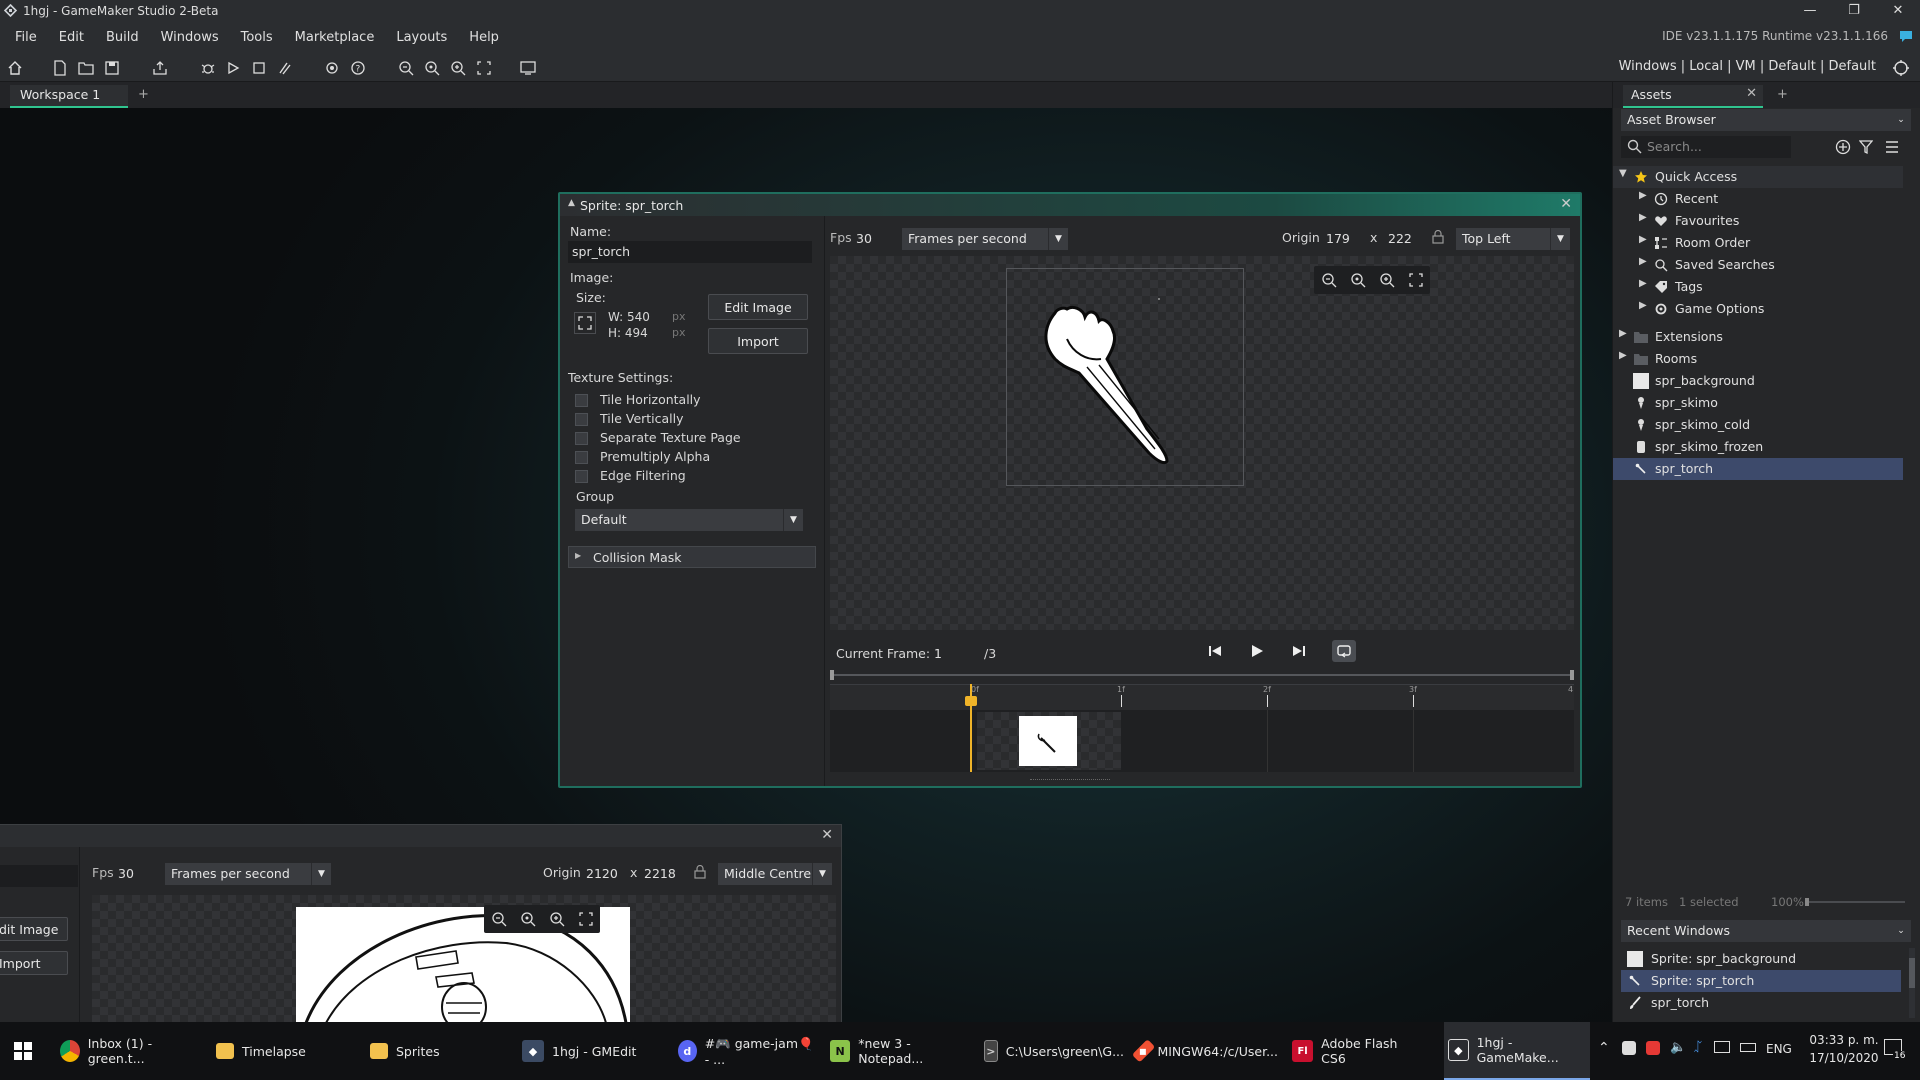  I want to click on timeline-range-slider, so click(1202, 675).